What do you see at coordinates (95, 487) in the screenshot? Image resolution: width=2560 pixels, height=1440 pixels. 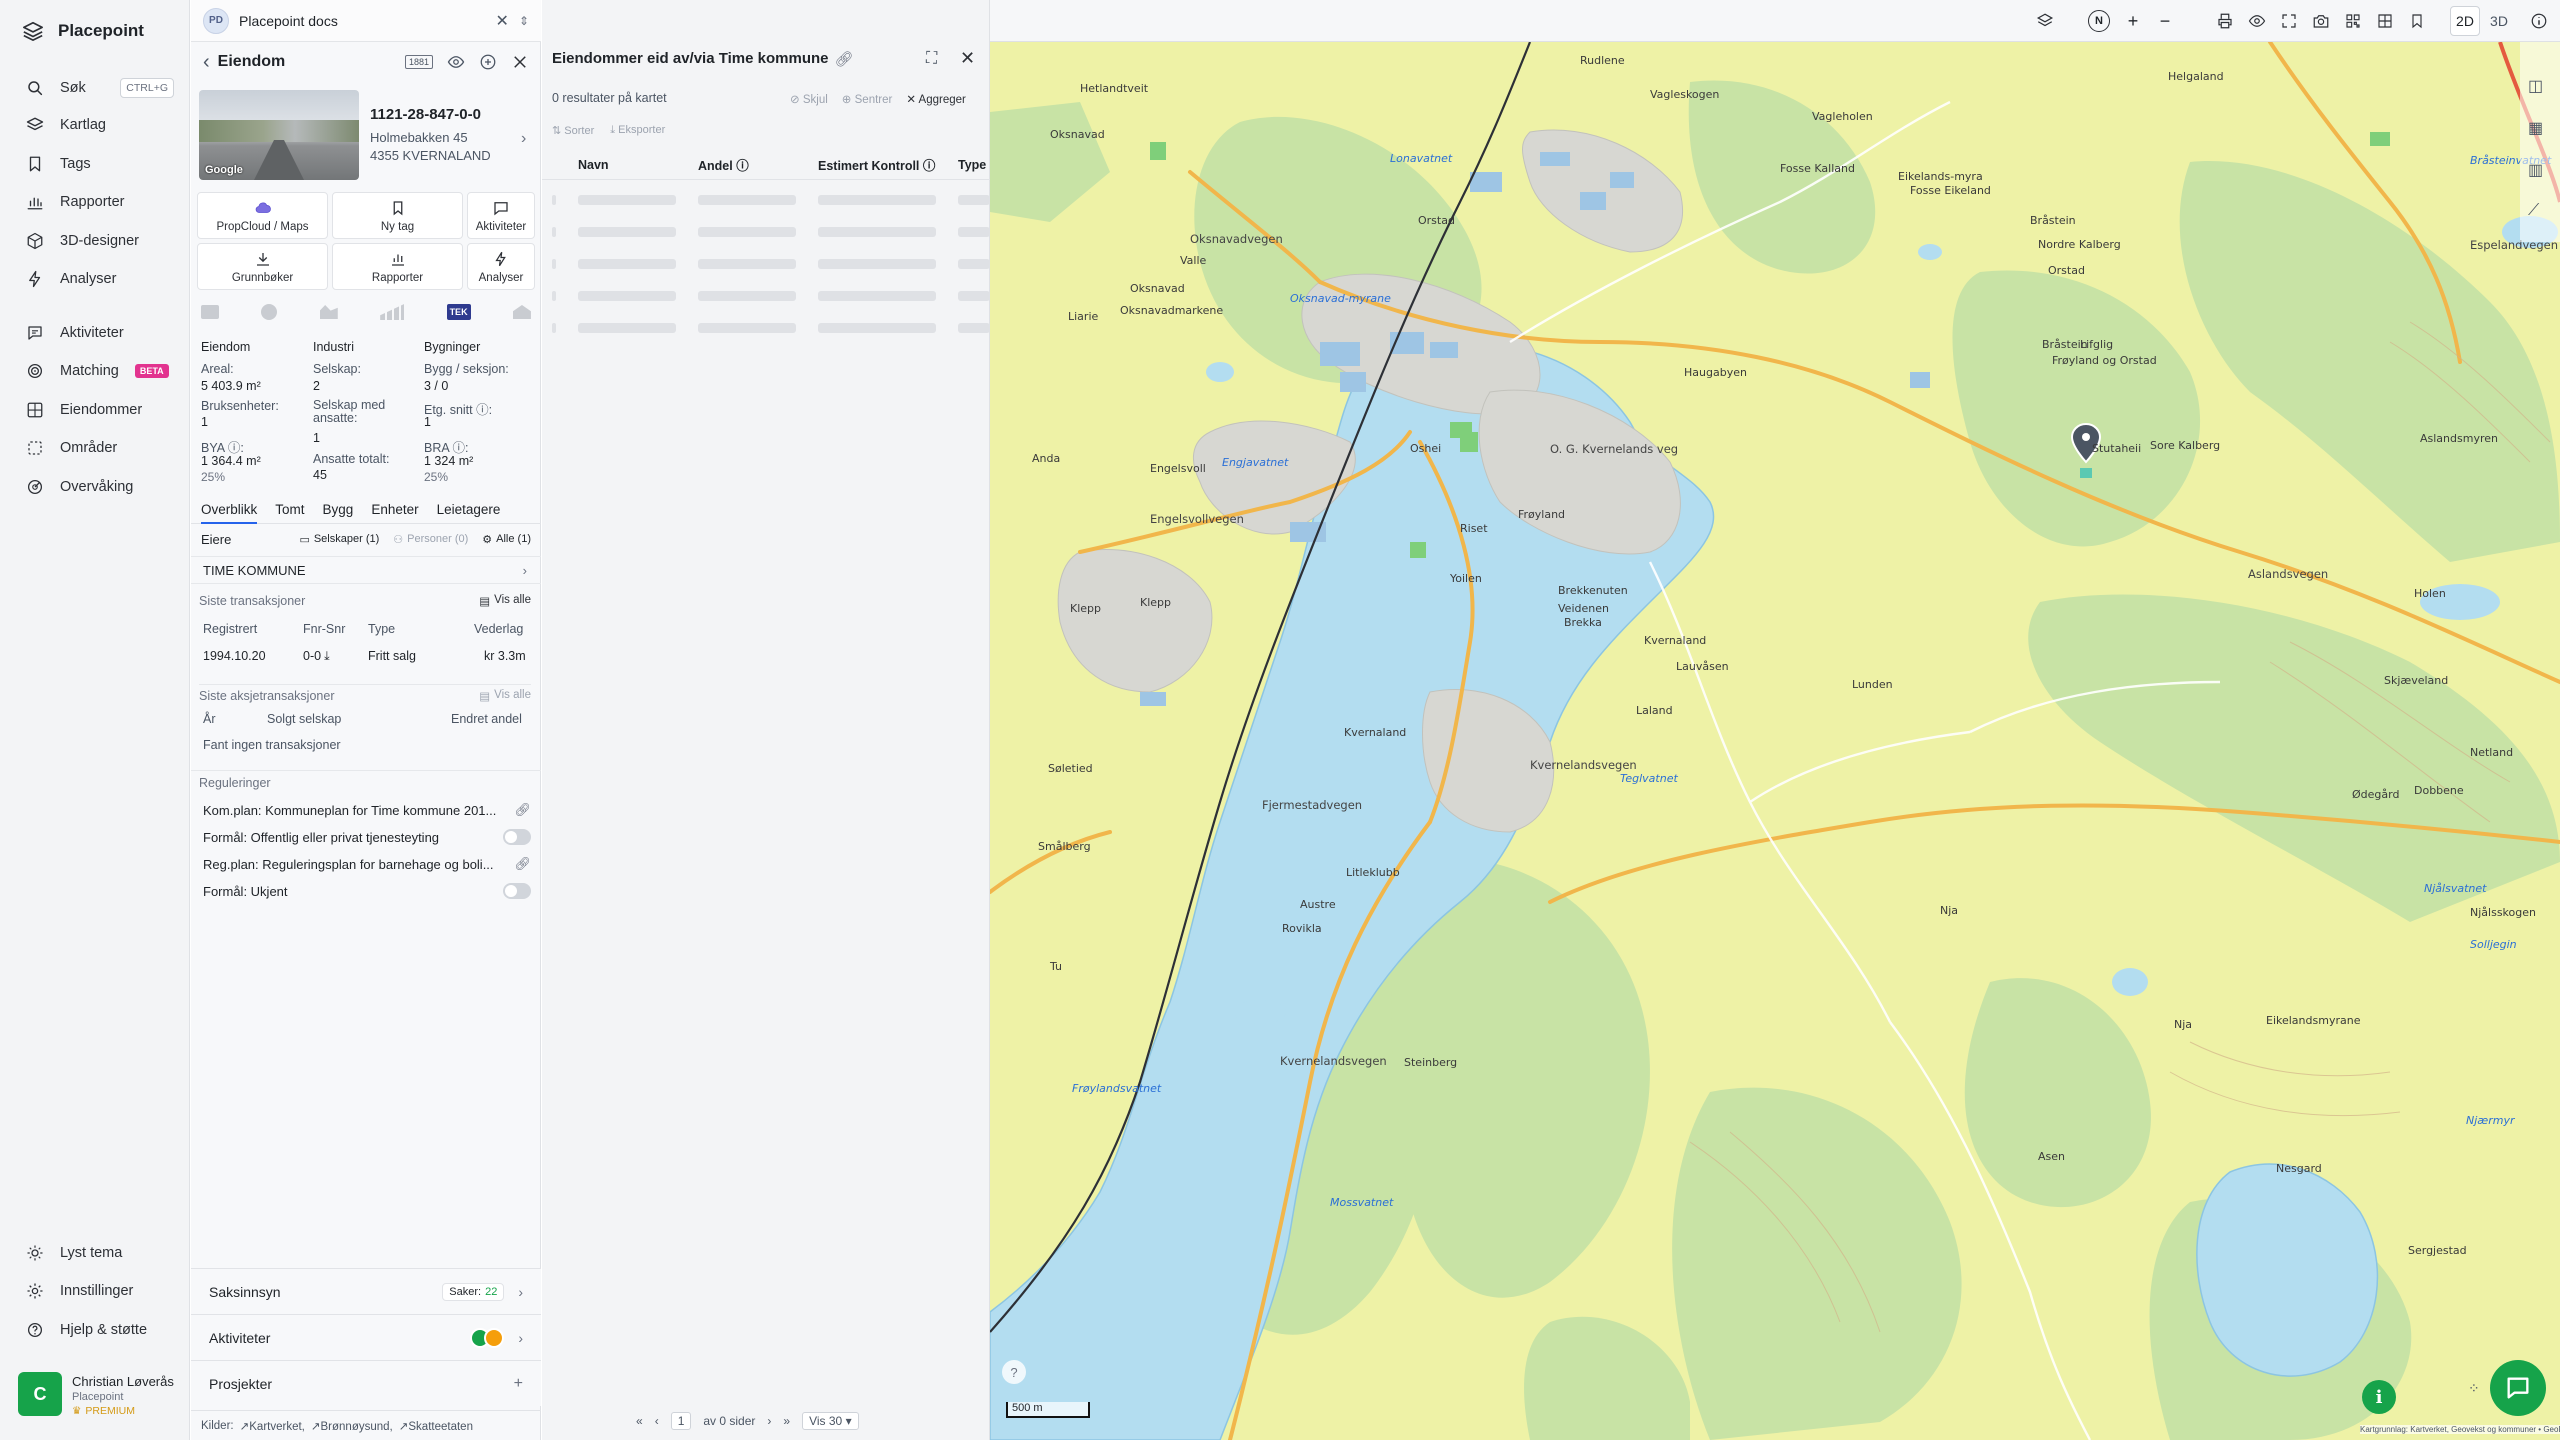 I see `sidebar-item-overvaking: Overvåking` at bounding box center [95, 487].